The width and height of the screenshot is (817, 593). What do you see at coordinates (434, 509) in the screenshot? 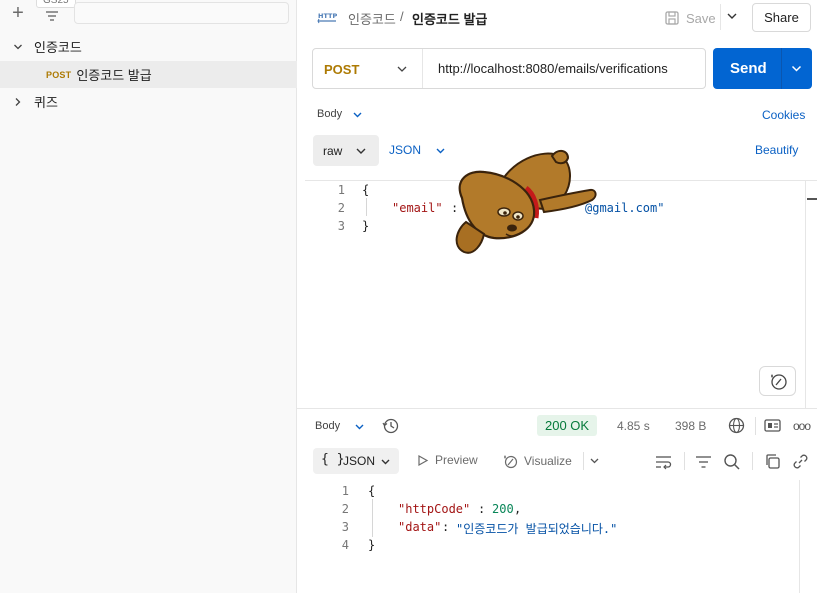
I see `json-key: "httpCode"` at bounding box center [434, 509].